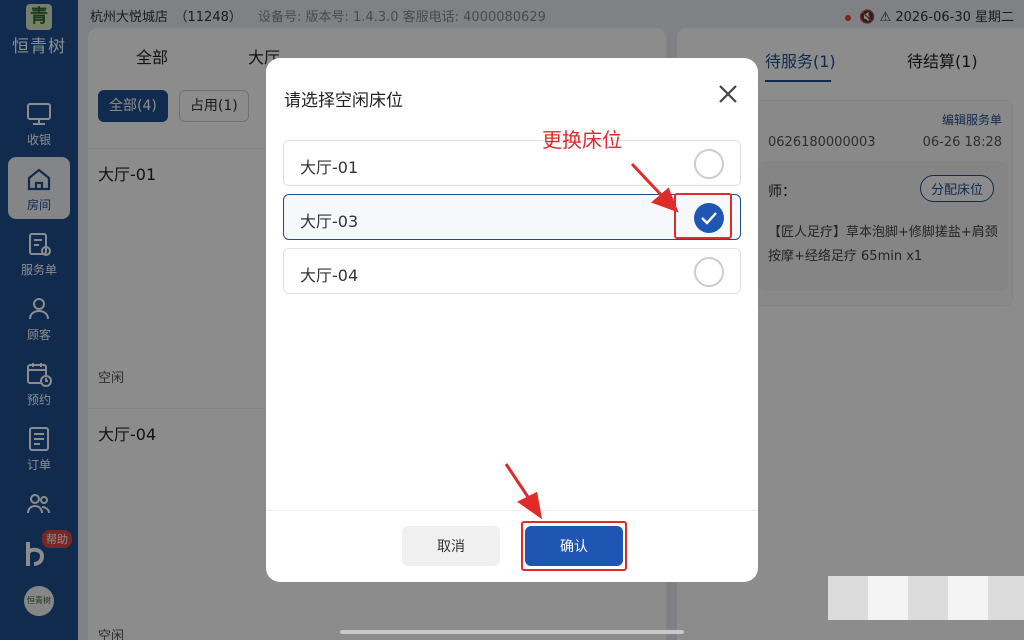 The image size is (1024, 640). What do you see at coordinates (329, 221) in the screenshot?
I see `bed-name: 大厅-03` at bounding box center [329, 221].